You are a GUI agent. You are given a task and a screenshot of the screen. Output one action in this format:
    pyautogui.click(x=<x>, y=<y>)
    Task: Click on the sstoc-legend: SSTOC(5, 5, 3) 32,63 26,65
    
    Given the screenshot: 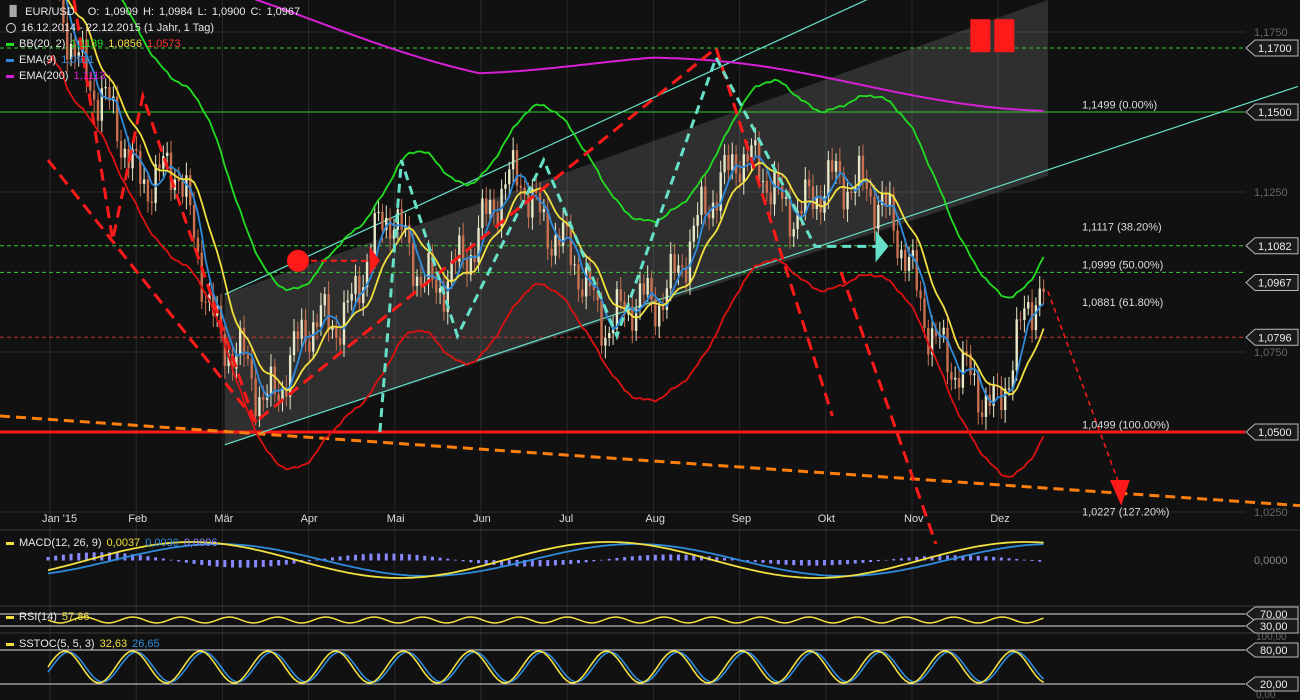 What is the action you would take?
    pyautogui.click(x=83, y=644)
    